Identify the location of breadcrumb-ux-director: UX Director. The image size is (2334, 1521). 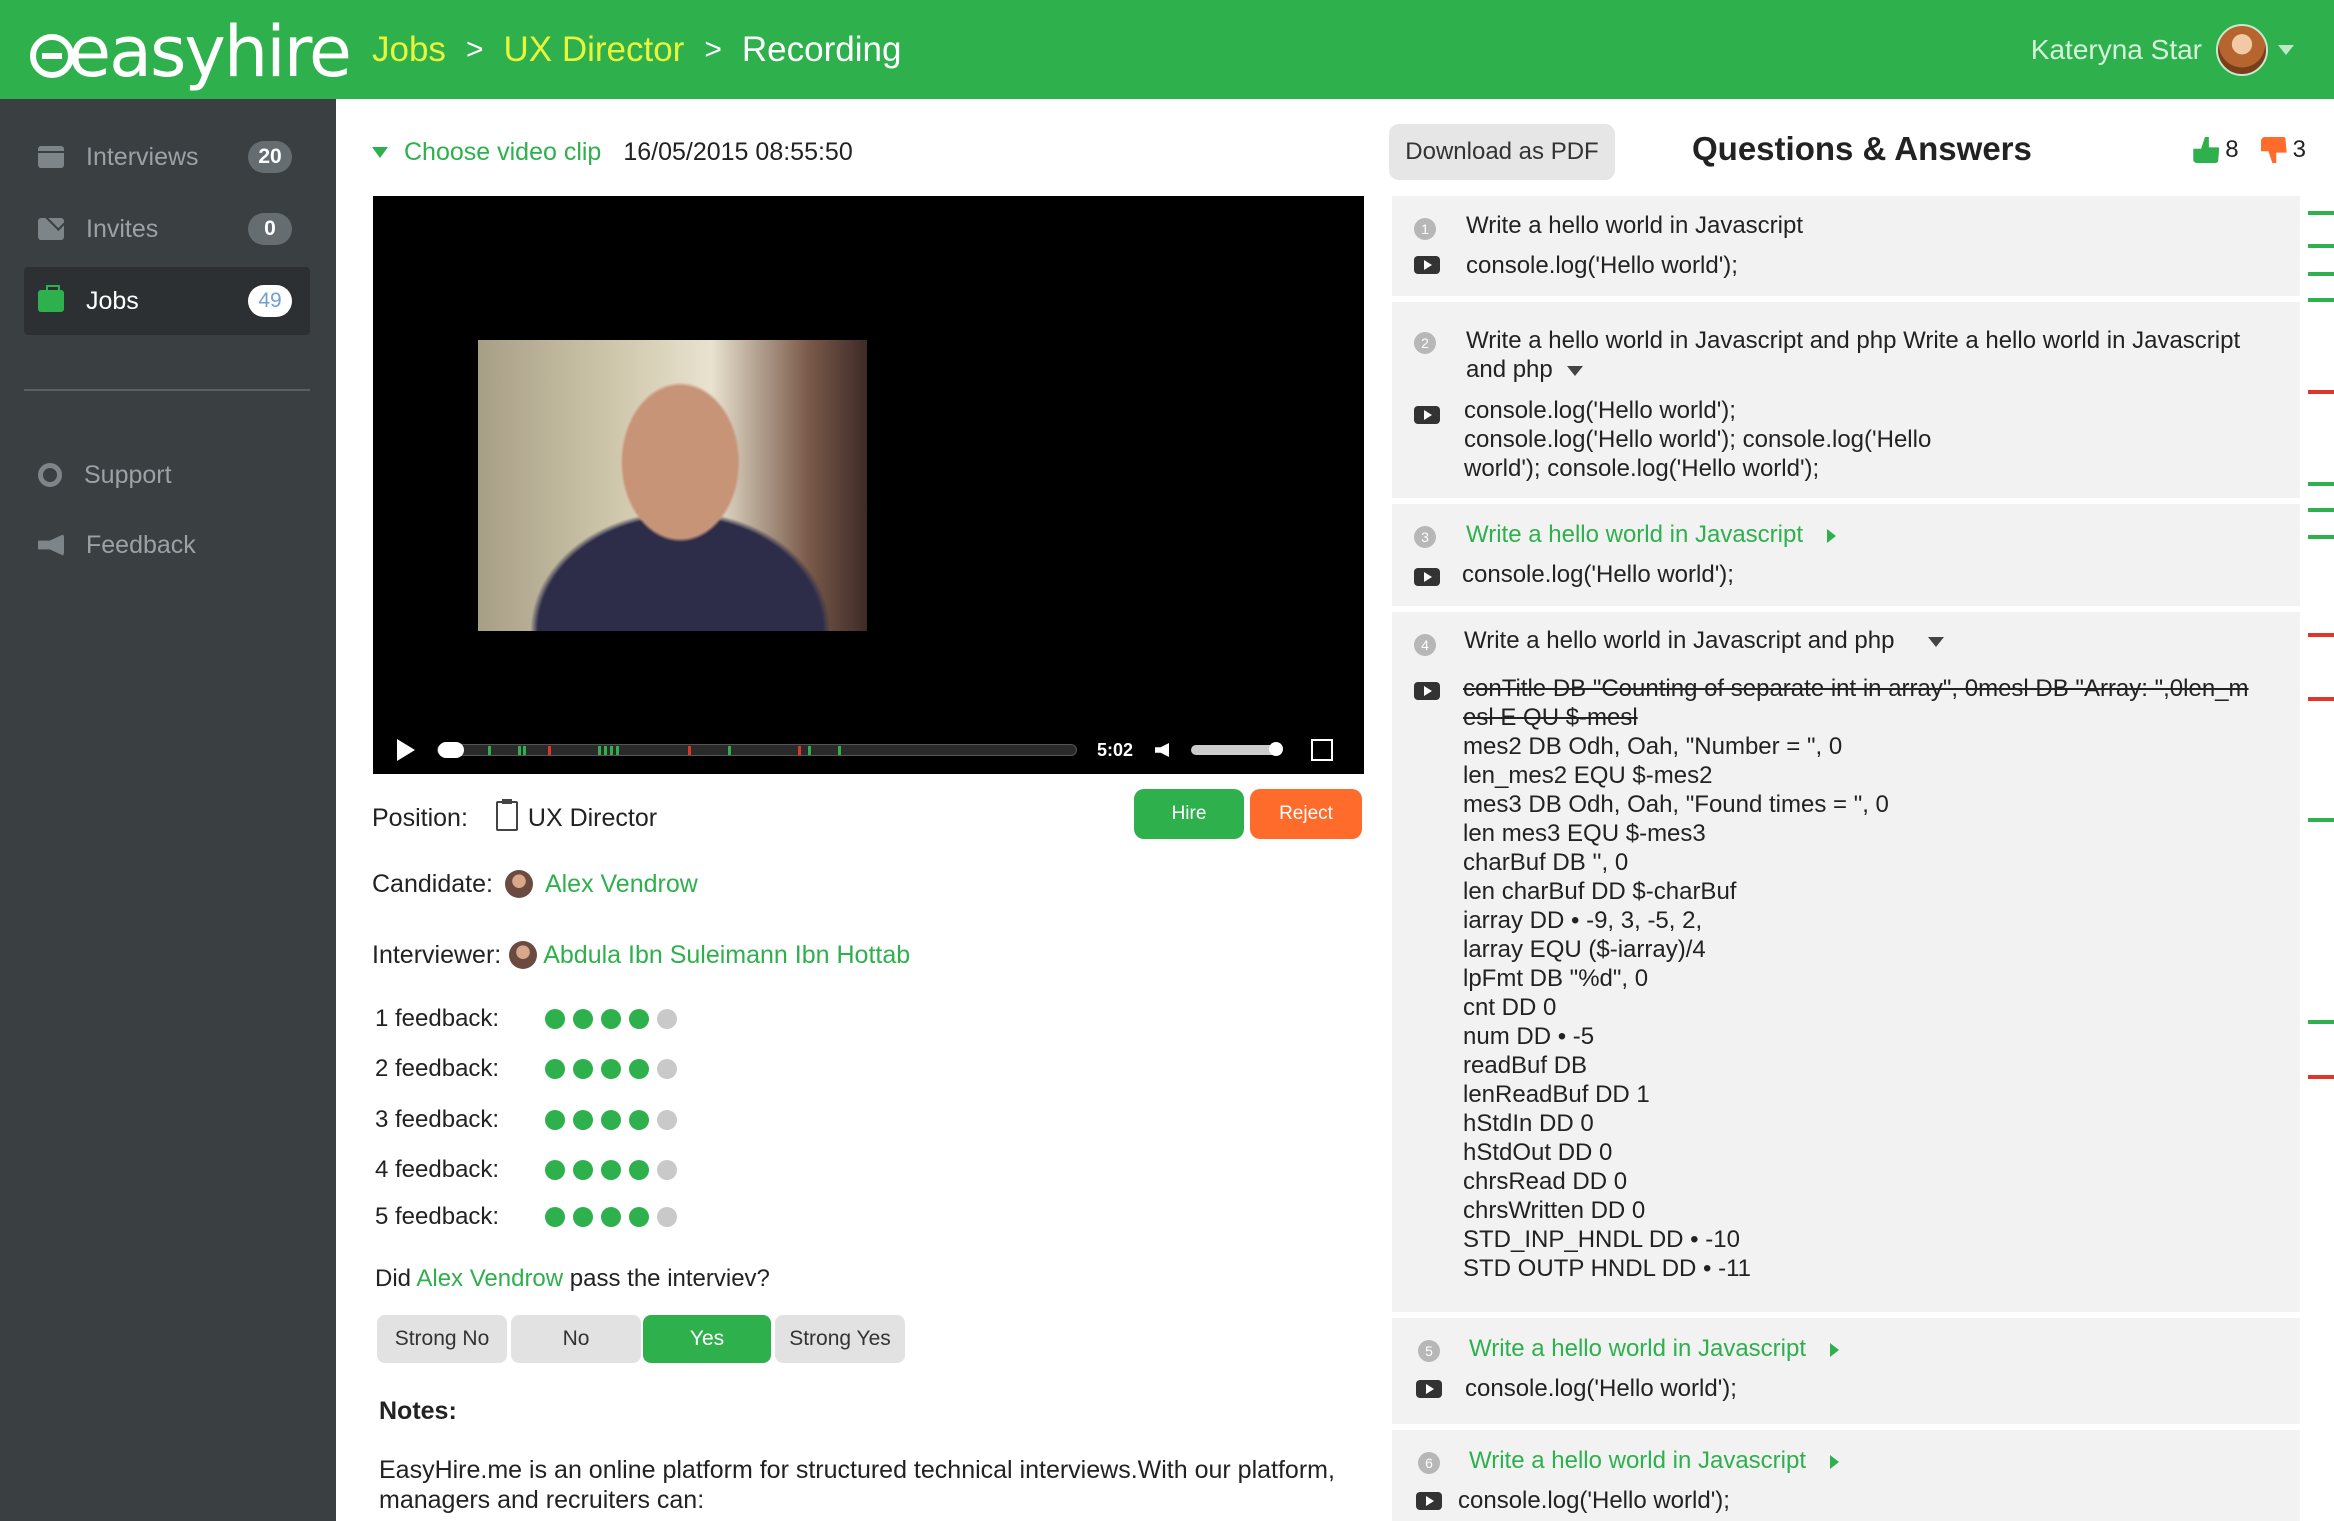
(593, 50).